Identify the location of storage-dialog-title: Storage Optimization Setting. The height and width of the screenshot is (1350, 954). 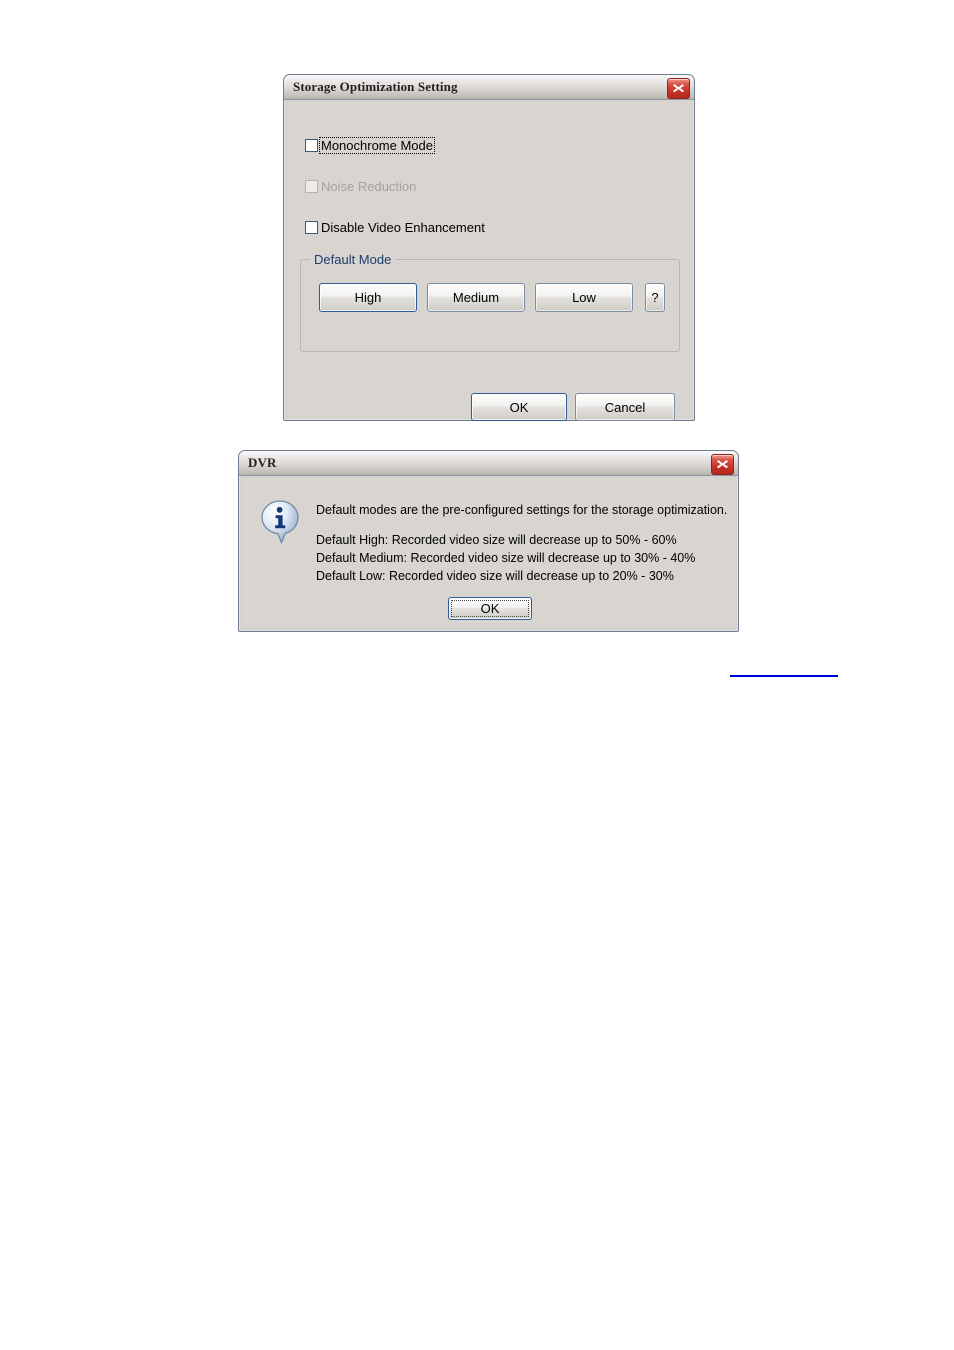
(375, 86).